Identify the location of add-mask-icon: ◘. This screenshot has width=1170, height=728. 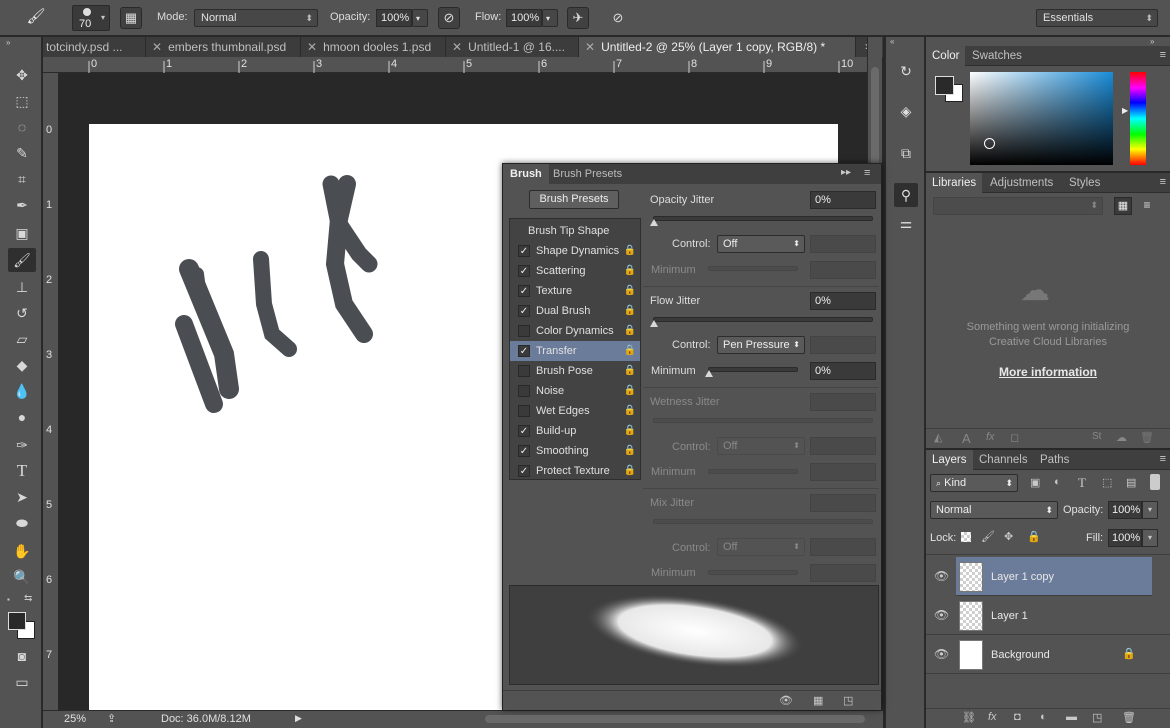
(1017, 717).